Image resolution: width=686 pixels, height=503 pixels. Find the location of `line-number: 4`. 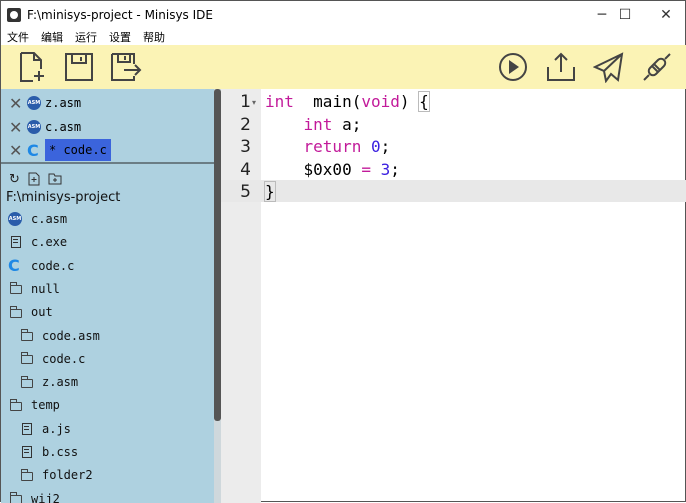

line-number: 4 is located at coordinates (245, 169).